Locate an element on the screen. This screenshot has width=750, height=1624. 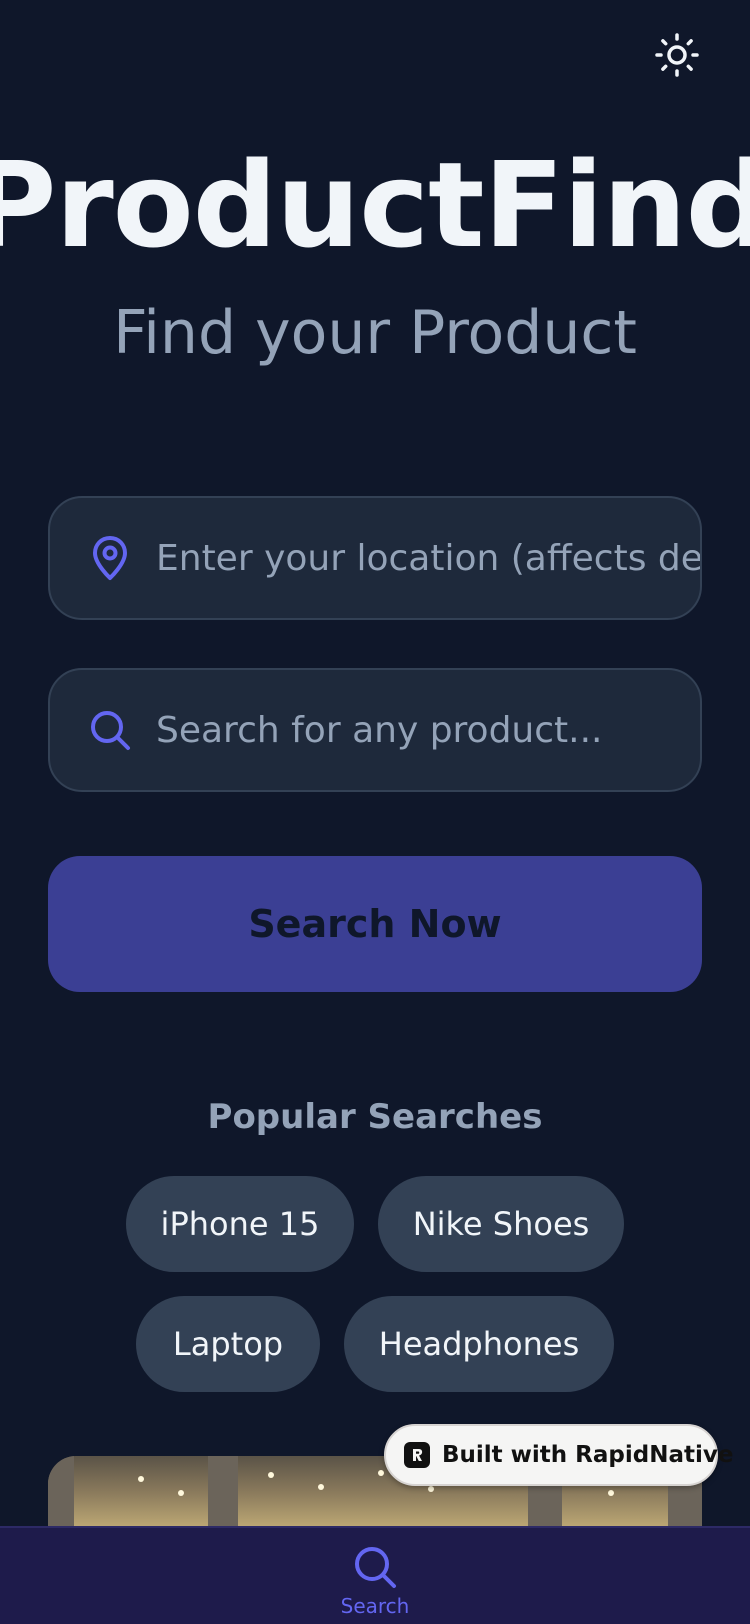
app-subtitle: Find your Product is located at coordinates (375, 333).